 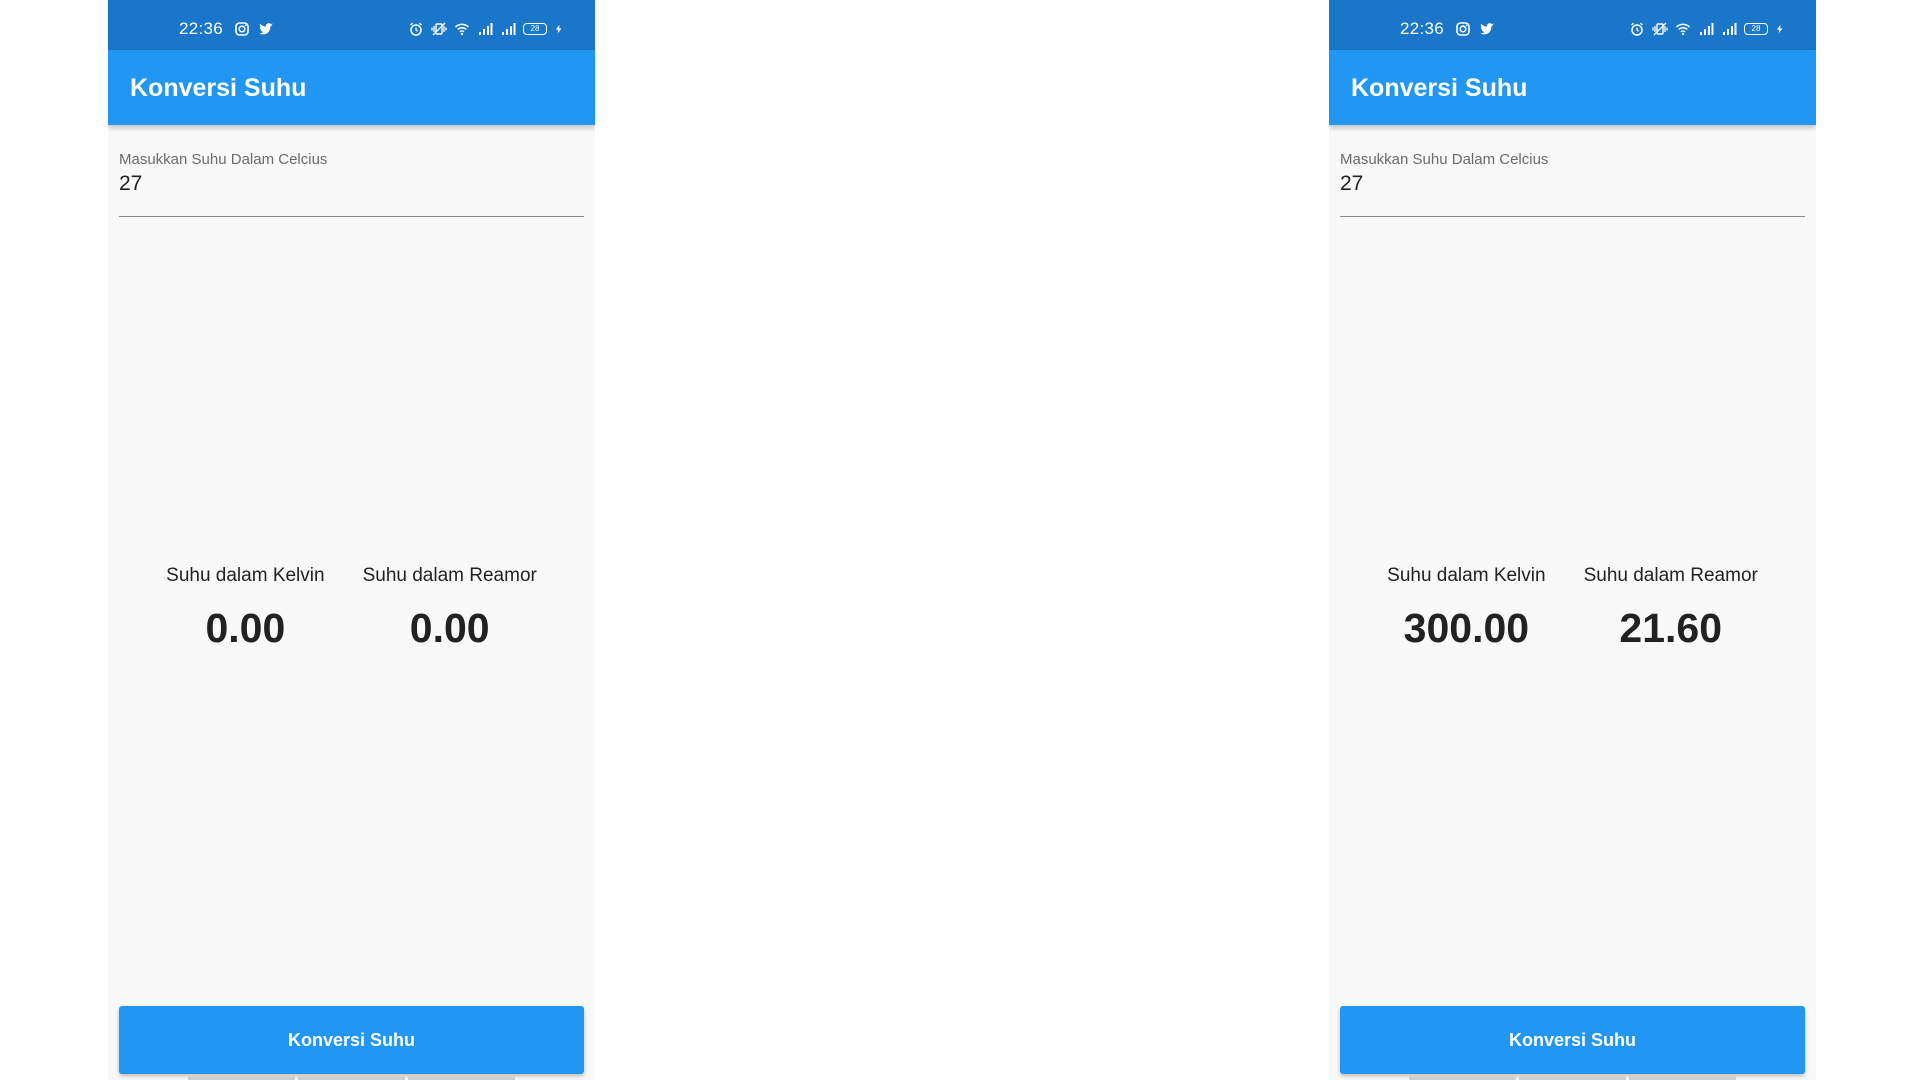 I want to click on kelvin-value: 0.00, so click(x=245, y=628).